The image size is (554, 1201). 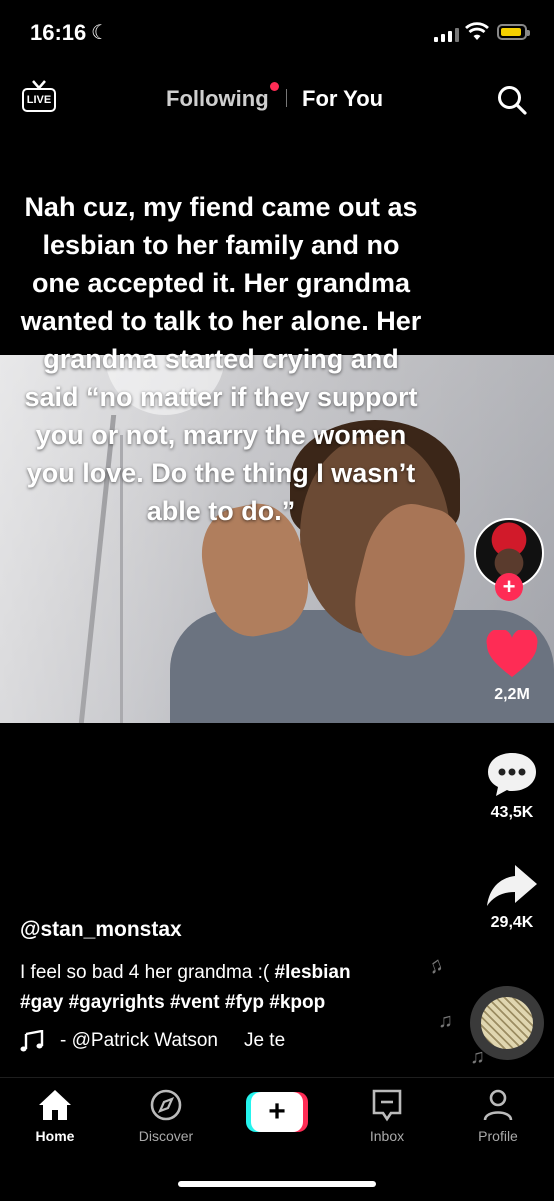 I want to click on hashtag: #gay, so click(x=41, y=1002).